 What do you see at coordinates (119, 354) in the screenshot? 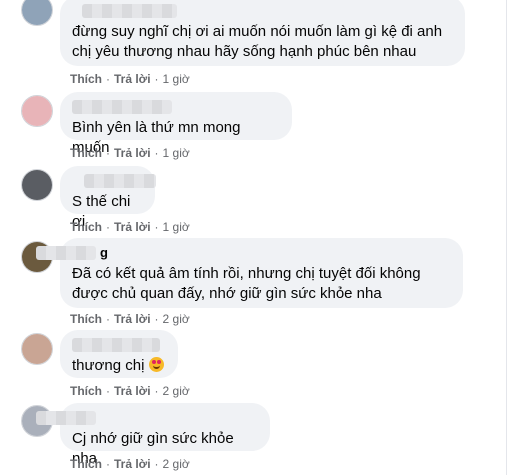
I see `comment-bubble: thương chị` at bounding box center [119, 354].